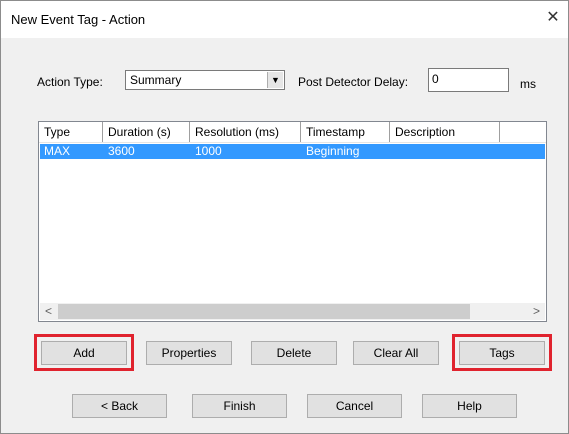  I want to click on scroll-thumb, so click(264, 311).